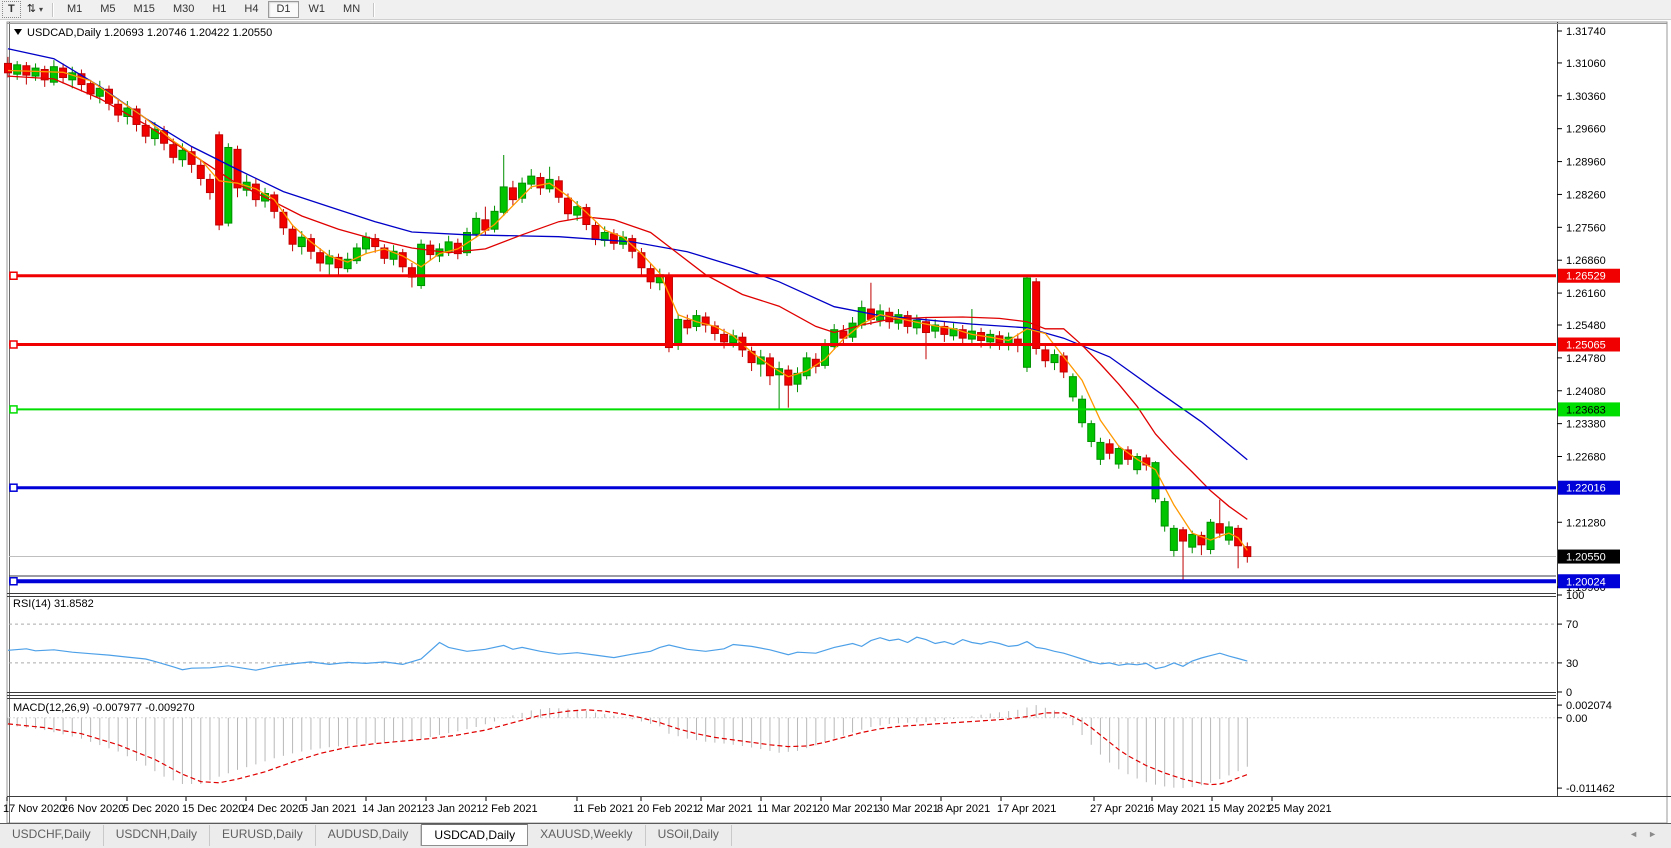  What do you see at coordinates (1586, 458) in the screenshot?
I see `price-tick: 1.22680` at bounding box center [1586, 458].